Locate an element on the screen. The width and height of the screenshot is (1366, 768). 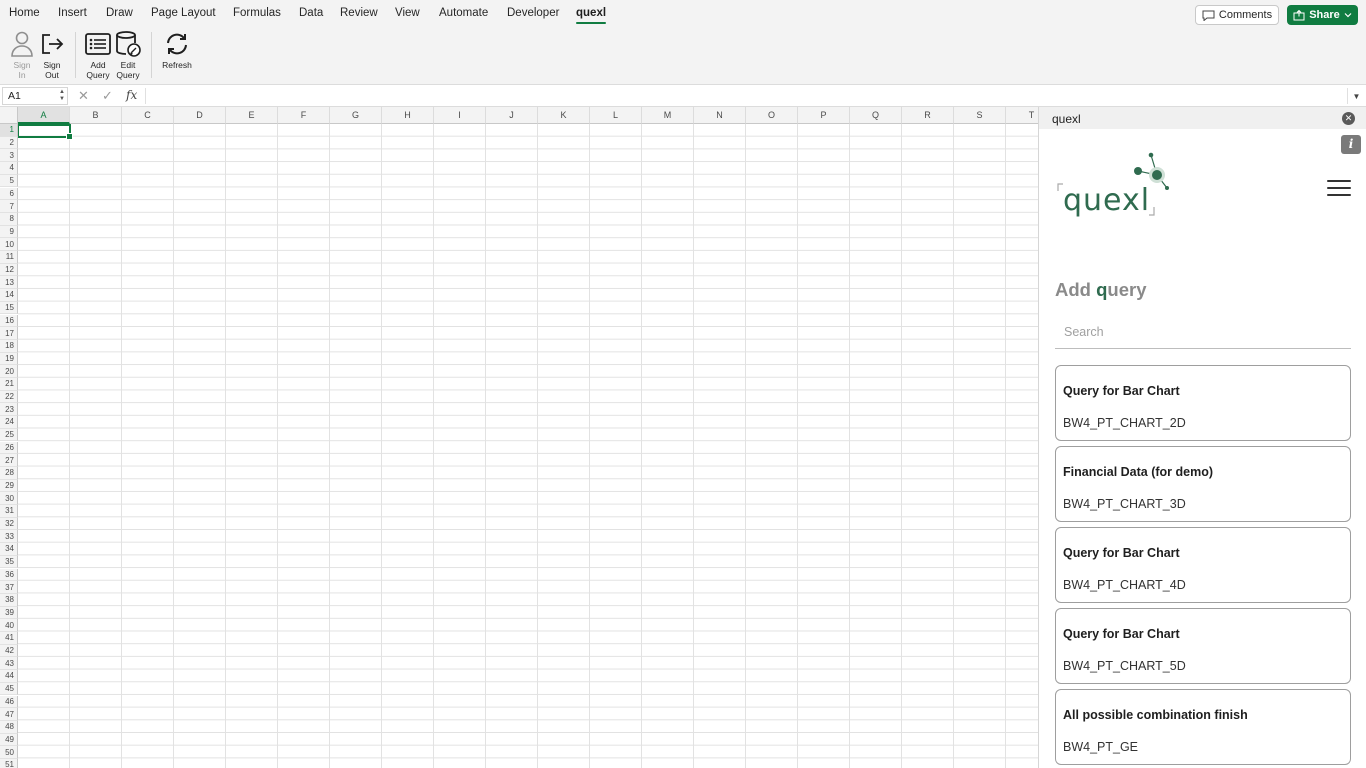
row-header: 44 is located at coordinates (9, 676).